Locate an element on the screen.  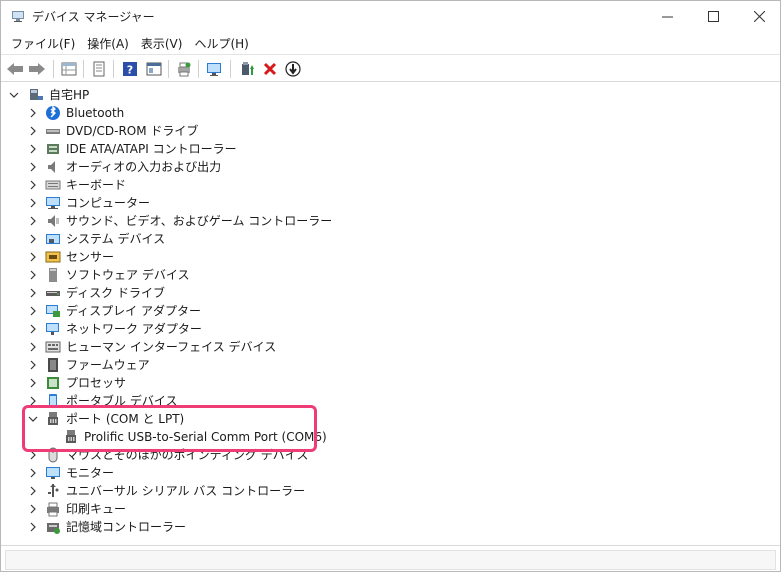
tree-category-item: ユニバーサル シリアル バス コントローラー is located at coordinates (251, 491).